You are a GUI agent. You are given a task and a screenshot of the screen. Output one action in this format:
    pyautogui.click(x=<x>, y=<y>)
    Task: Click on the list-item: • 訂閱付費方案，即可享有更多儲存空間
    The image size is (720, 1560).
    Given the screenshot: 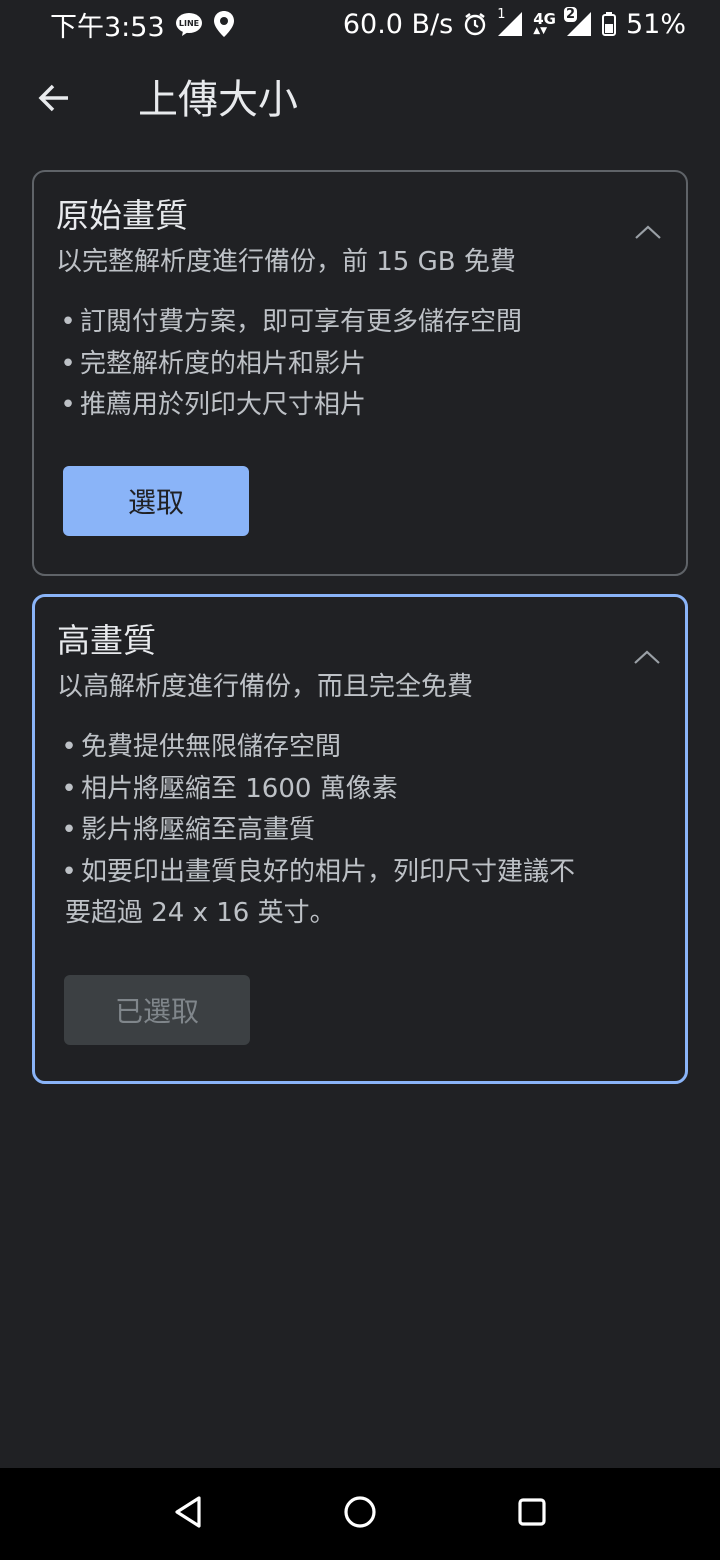 What is the action you would take?
    pyautogui.click(x=361, y=323)
    